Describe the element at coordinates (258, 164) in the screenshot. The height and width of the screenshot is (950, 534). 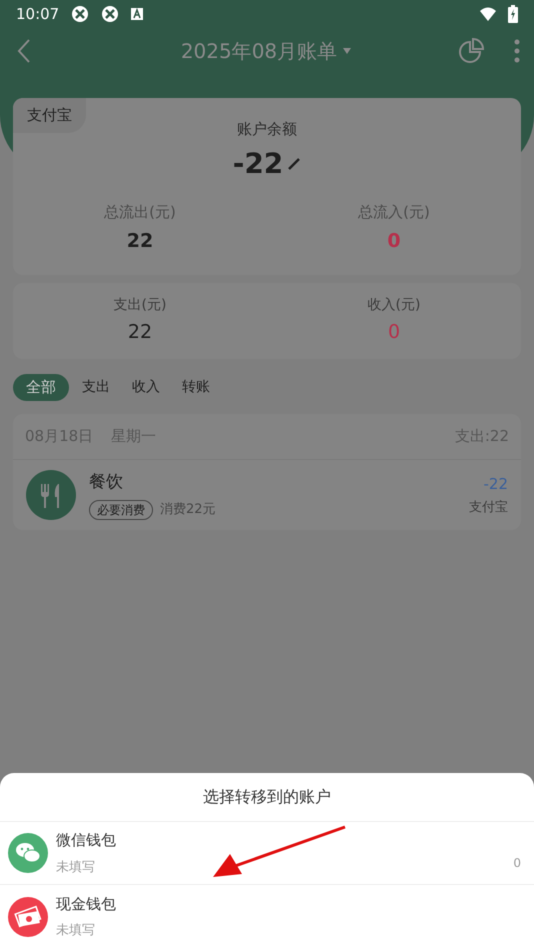
I see `balance-amount: -22` at that location.